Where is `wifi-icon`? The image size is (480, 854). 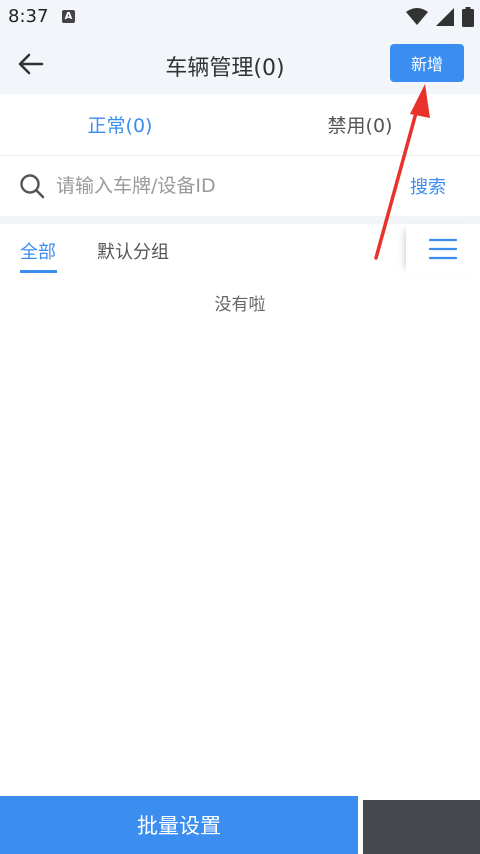 wifi-icon is located at coordinates (417, 16).